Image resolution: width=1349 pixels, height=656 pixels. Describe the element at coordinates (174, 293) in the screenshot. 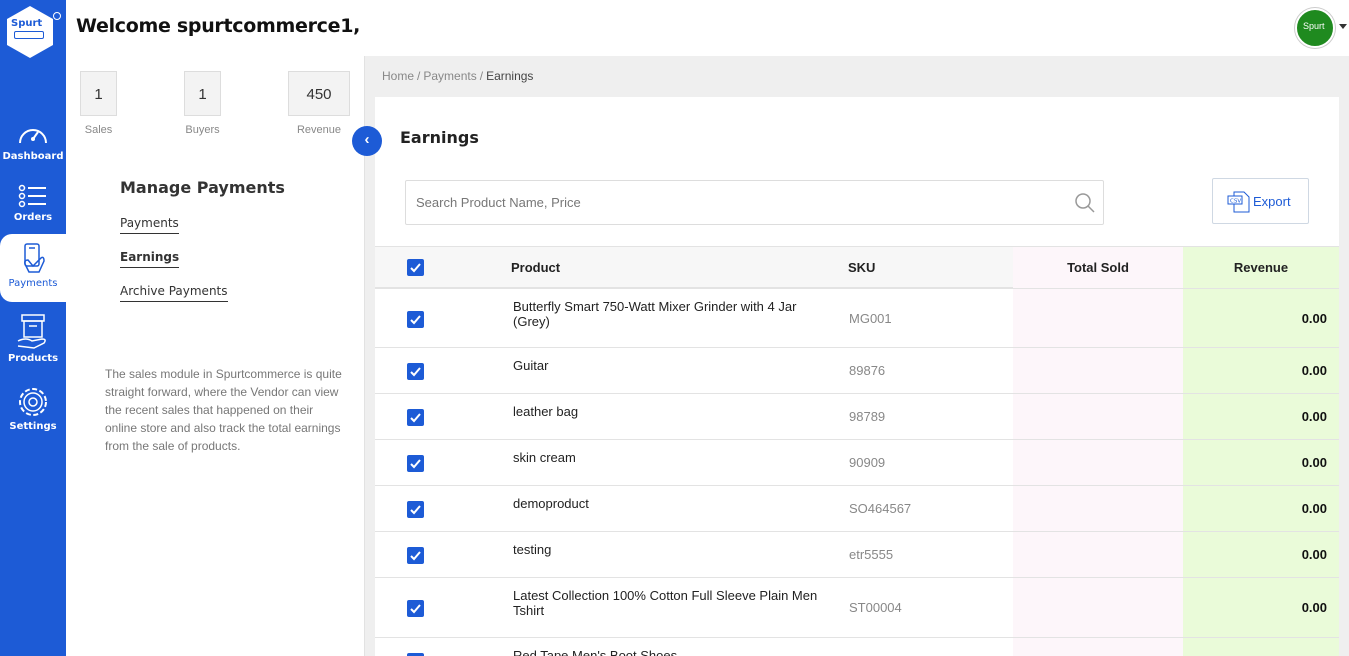

I see `link-archive-payments: Archive Payments` at that location.